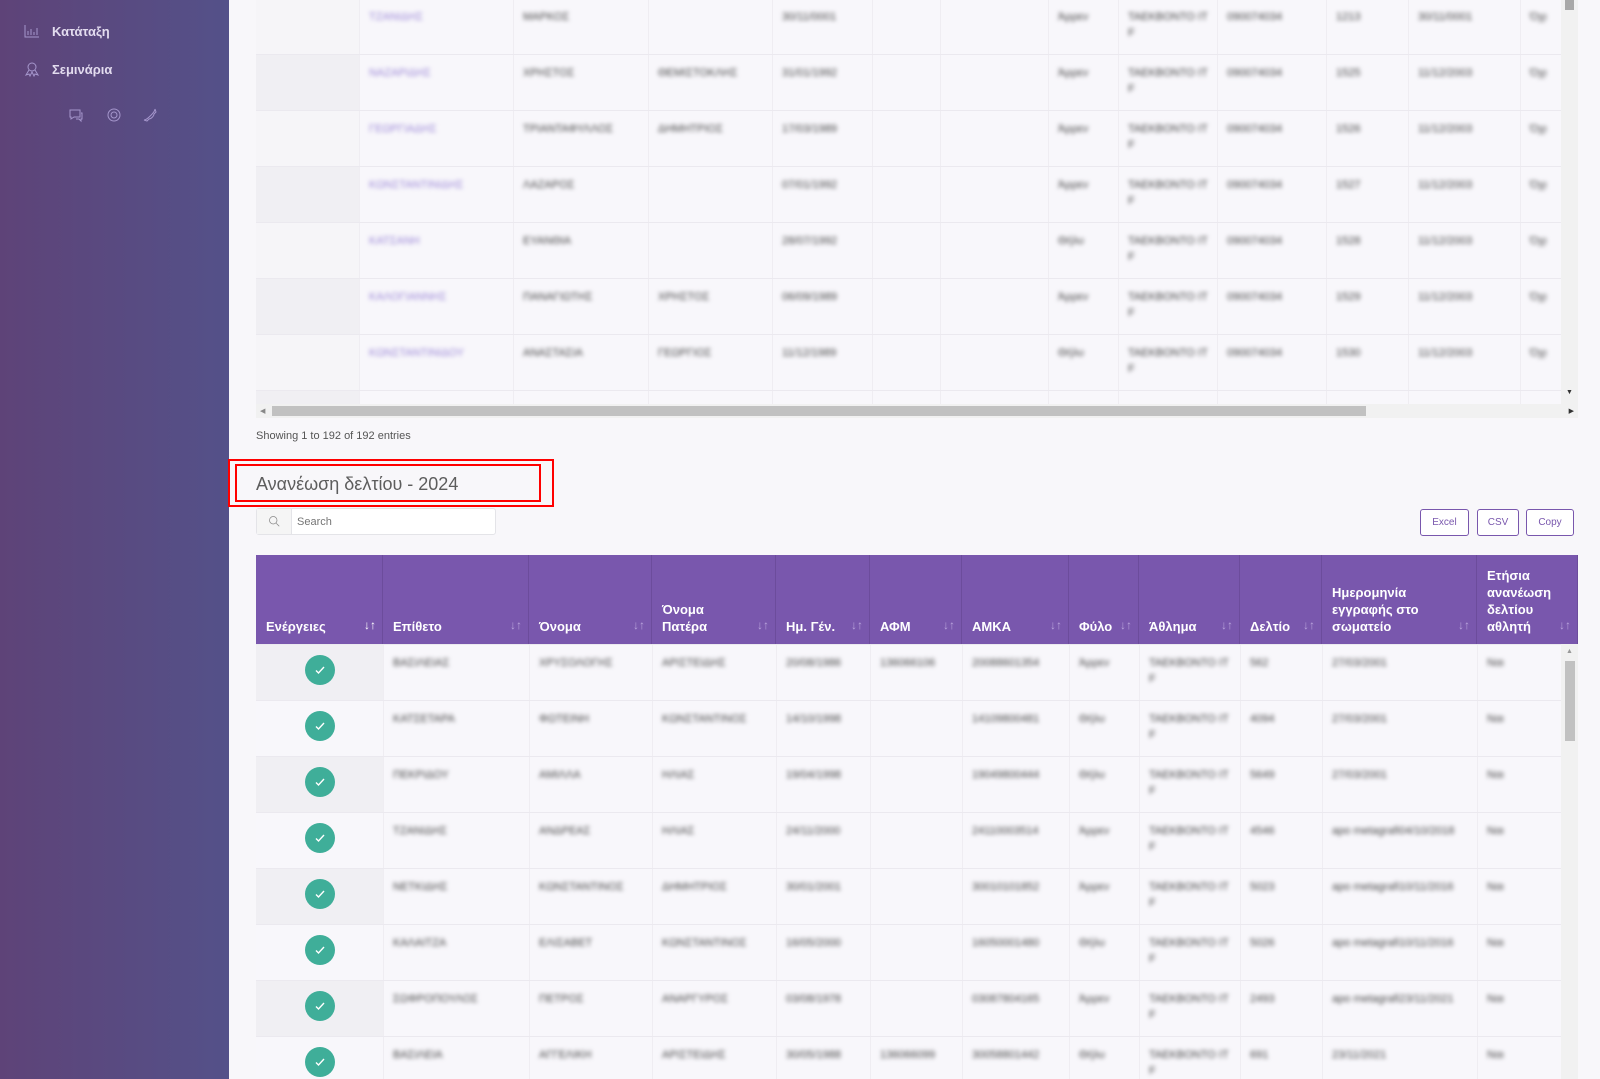 This screenshot has width=1600, height=1079. What do you see at coordinates (908, 1055) in the screenshot?
I see `table-cell: 136066099` at bounding box center [908, 1055].